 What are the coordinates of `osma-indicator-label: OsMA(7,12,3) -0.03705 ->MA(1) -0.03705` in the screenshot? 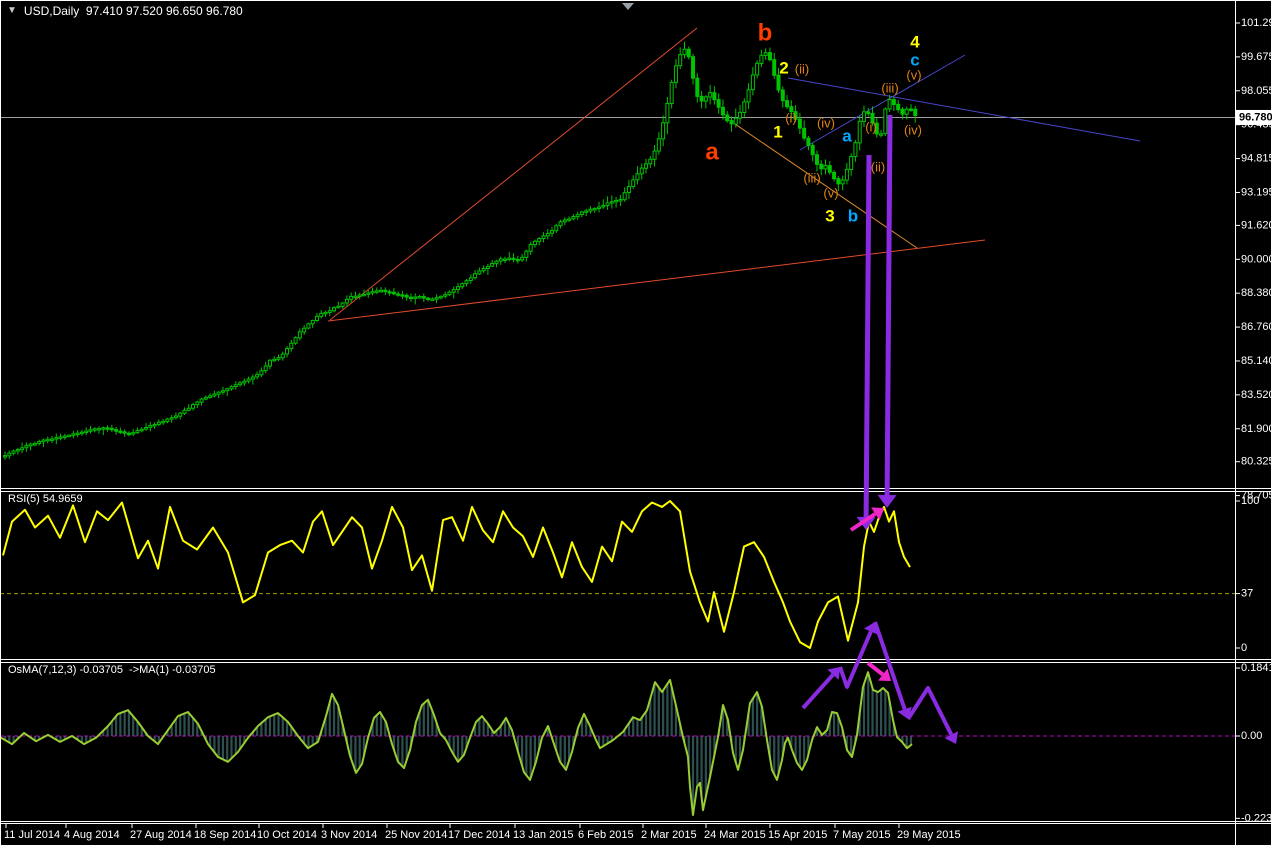 It's located at (112, 670).